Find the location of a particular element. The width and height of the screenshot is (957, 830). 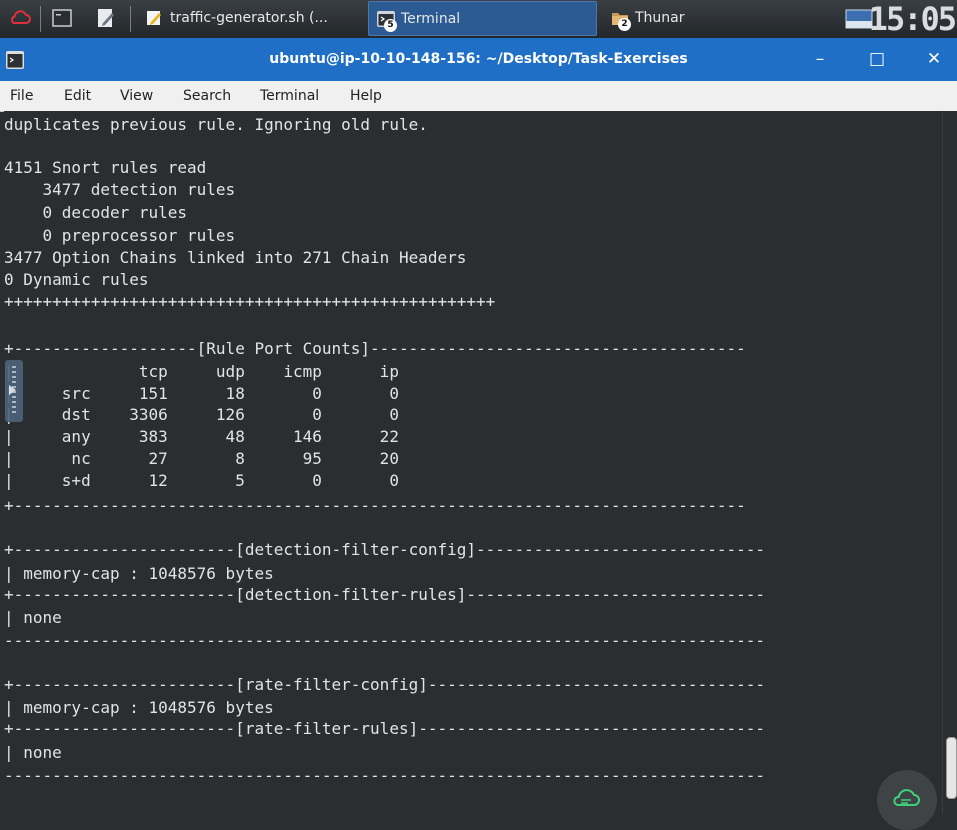

cloud-chat-icon is located at coordinates (906, 797).